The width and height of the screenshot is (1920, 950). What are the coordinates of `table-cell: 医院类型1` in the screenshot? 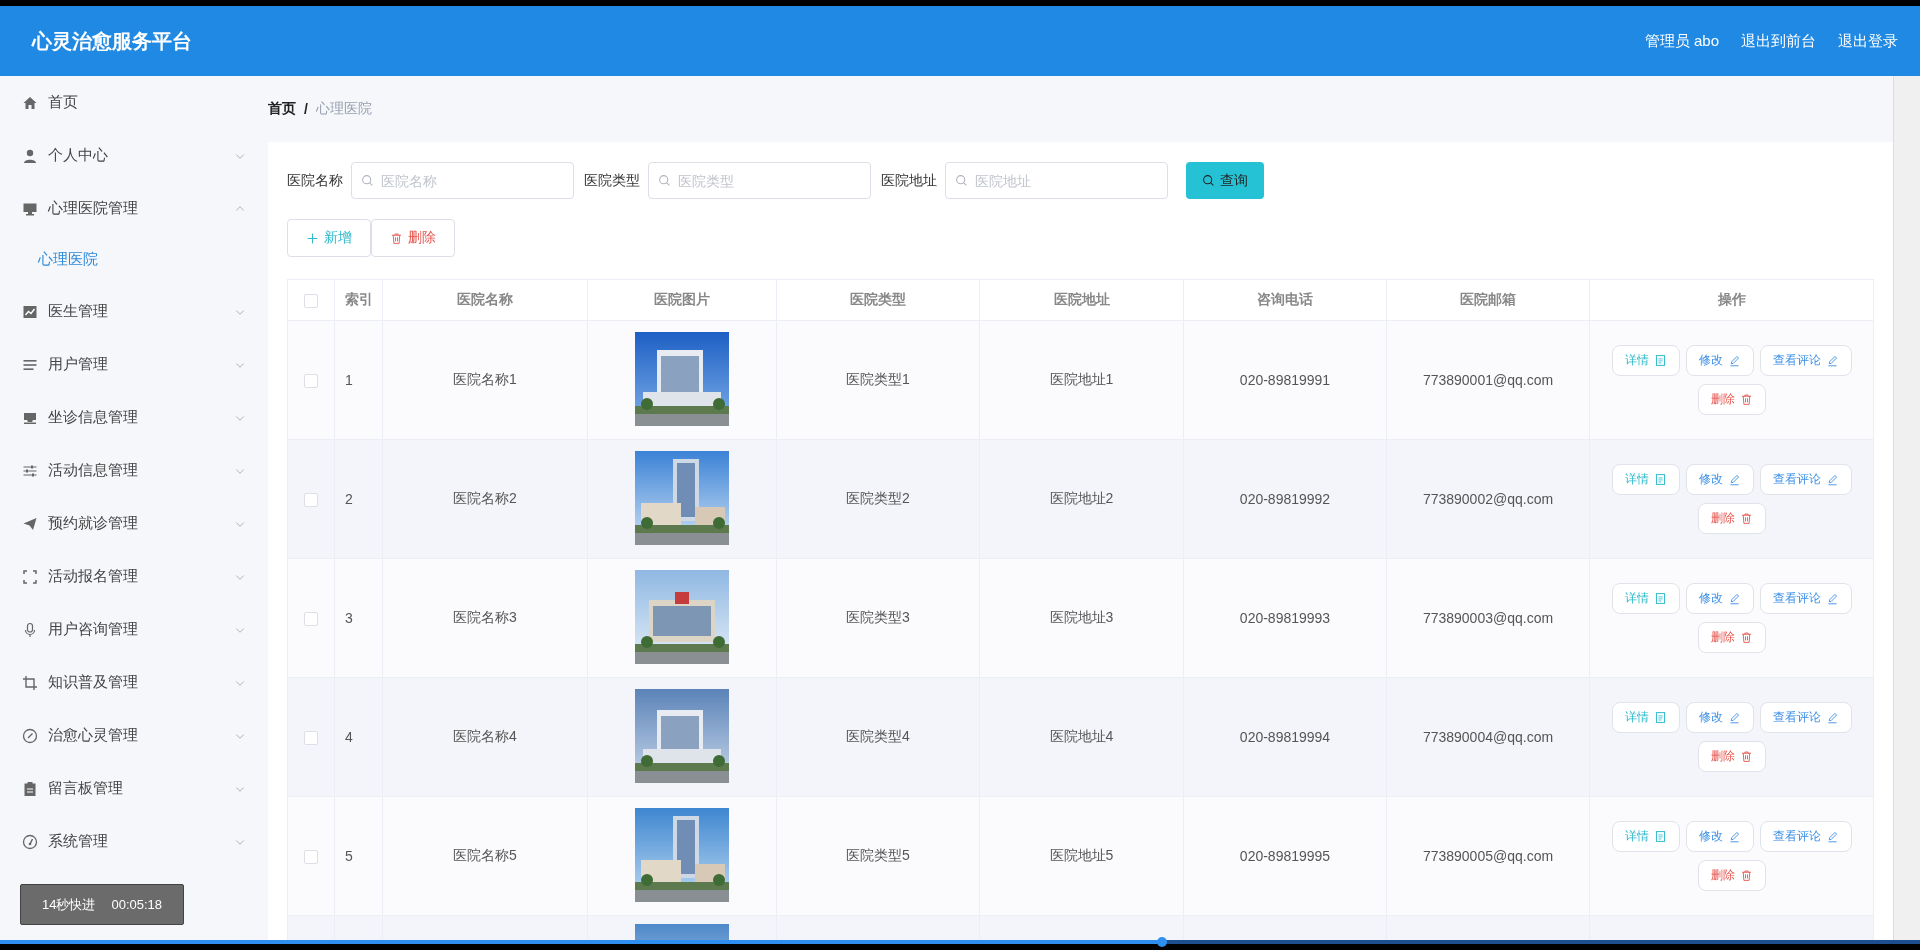 It's located at (878, 380).